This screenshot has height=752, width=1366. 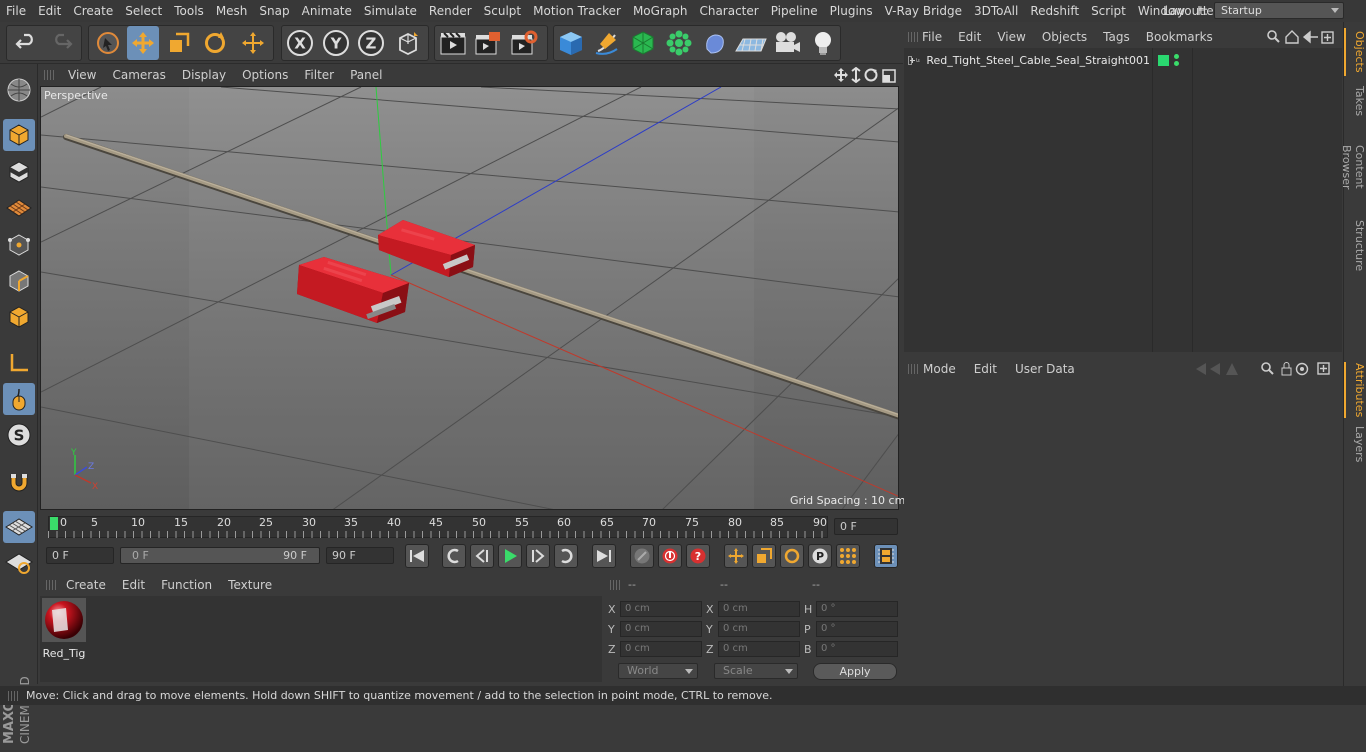 What do you see at coordinates (336, 43) in the screenshot?
I see `y-axis-icon: Y` at bounding box center [336, 43].